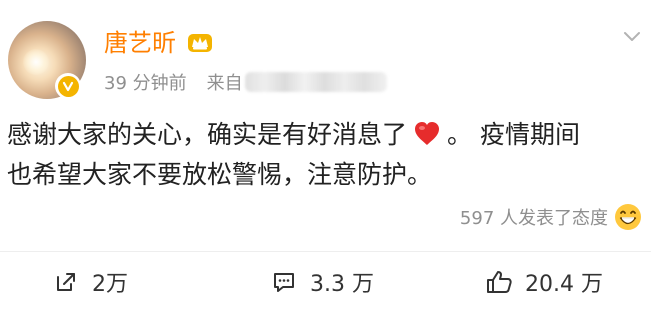 This screenshot has width=651, height=319. I want to click on comment-button: 3.3 万, so click(322, 282).